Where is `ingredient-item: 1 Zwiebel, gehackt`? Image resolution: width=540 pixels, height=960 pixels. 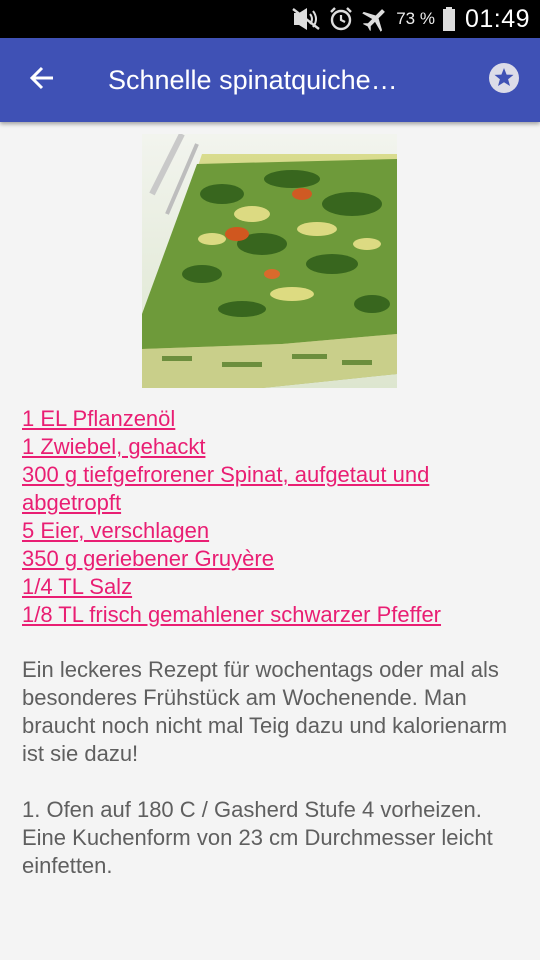 ingredient-item: 1 Zwiebel, gehackt is located at coordinates (272, 447).